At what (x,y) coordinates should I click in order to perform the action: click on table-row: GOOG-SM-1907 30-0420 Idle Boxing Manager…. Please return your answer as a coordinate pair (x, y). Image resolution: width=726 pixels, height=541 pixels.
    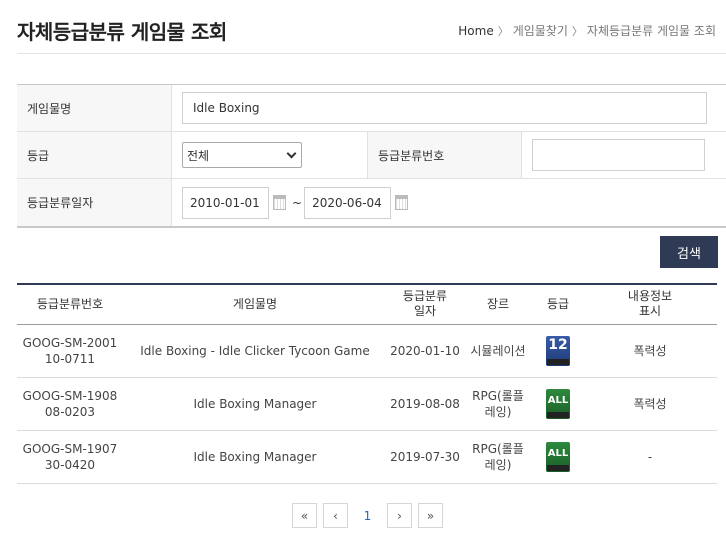
    Looking at the image, I should click on (367, 456).